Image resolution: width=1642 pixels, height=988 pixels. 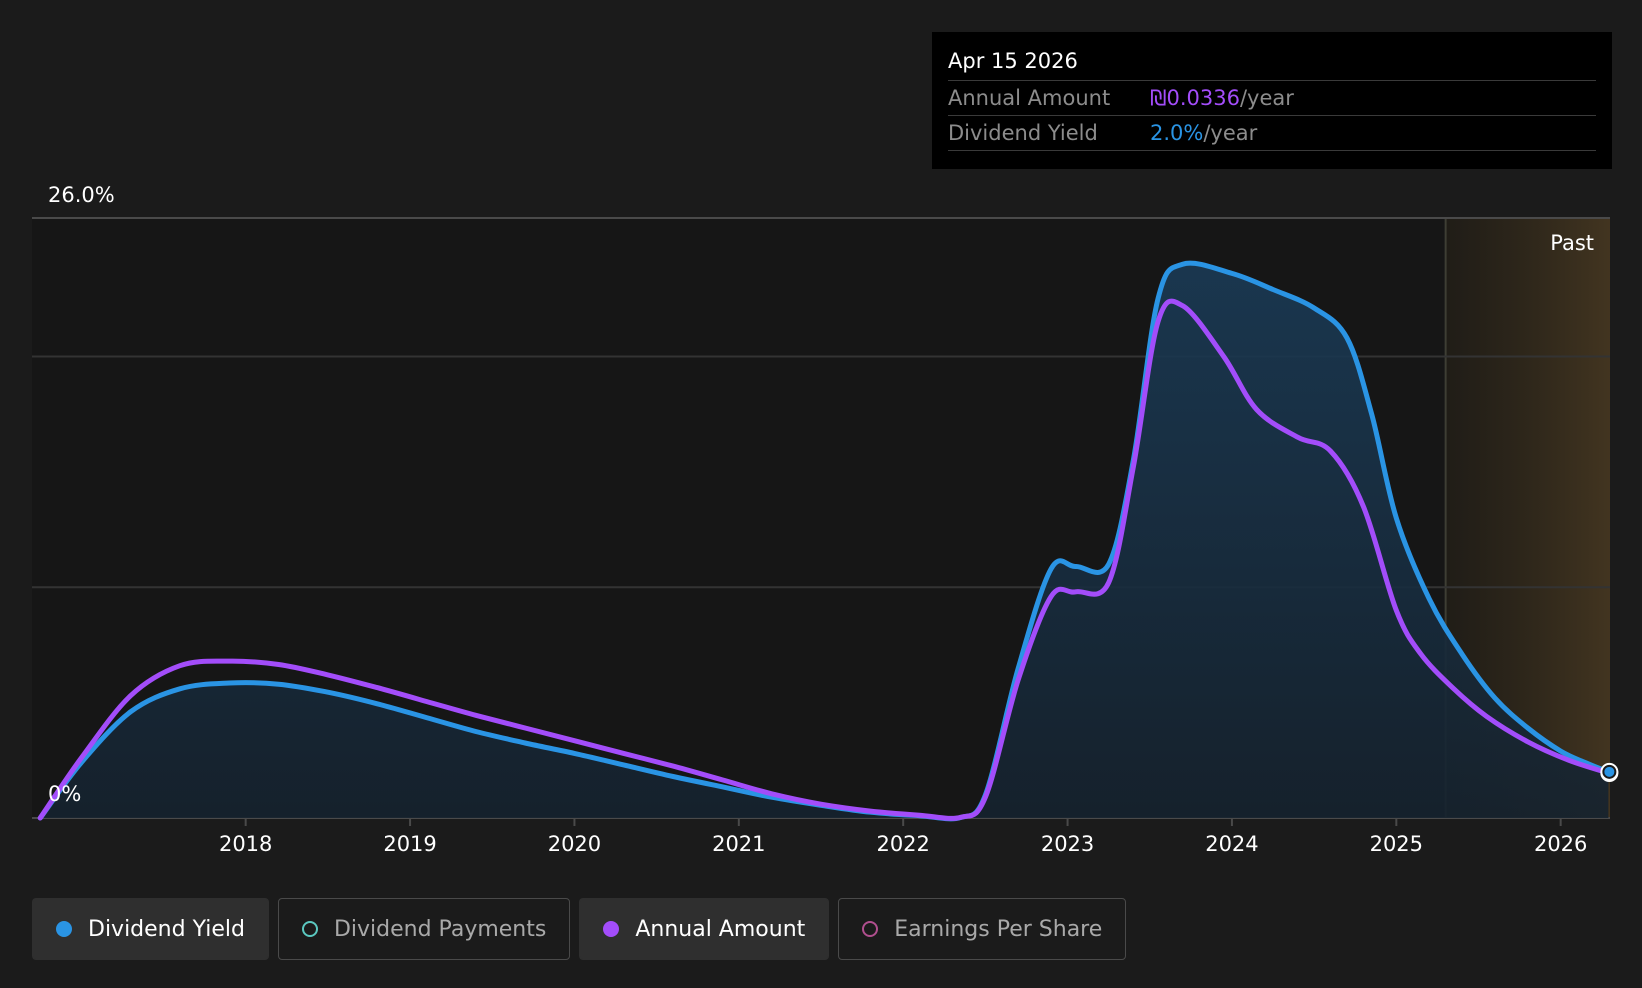 I want to click on x-tick-label: 2020, so click(x=574, y=844).